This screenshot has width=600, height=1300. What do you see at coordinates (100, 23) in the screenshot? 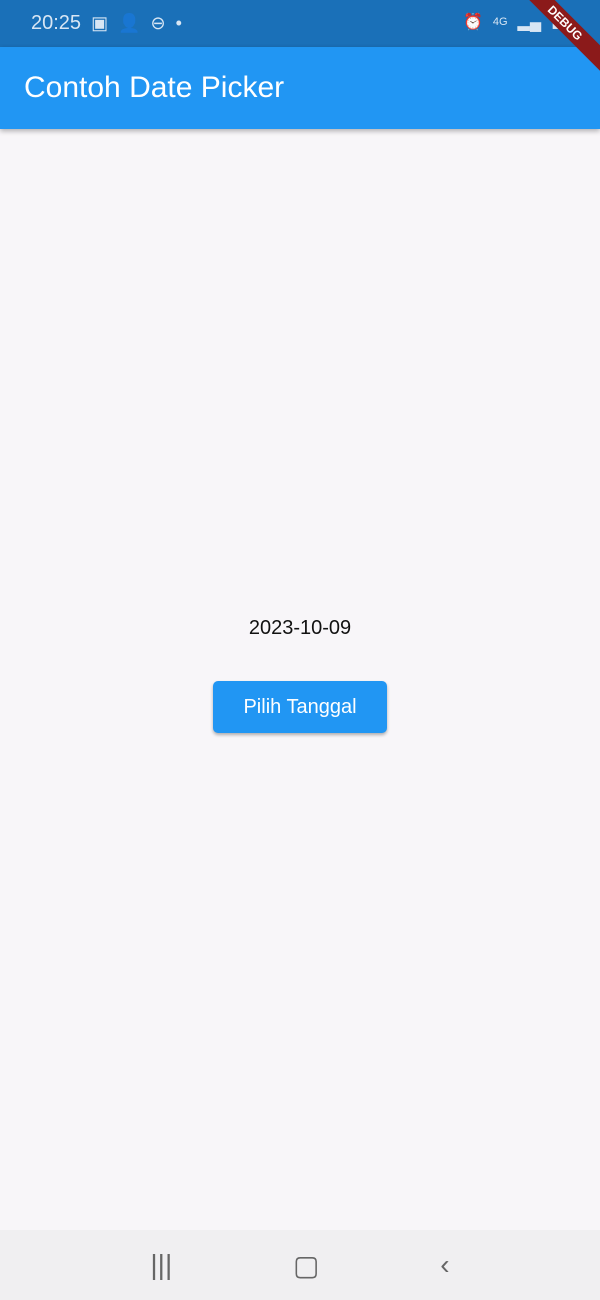
I see `image-icon: ▣` at bounding box center [100, 23].